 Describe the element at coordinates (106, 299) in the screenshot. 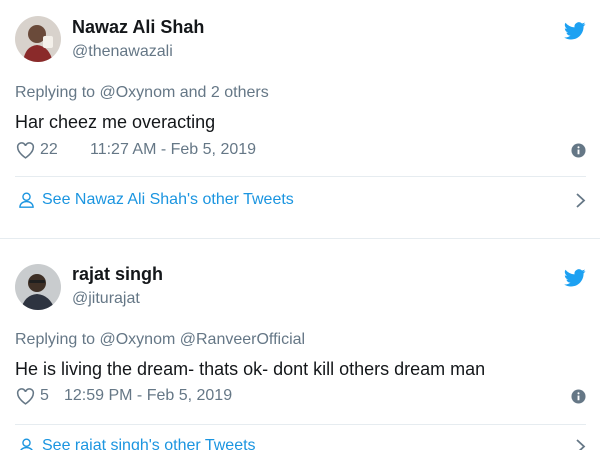

I see `user-handle: @jiturajat` at that location.